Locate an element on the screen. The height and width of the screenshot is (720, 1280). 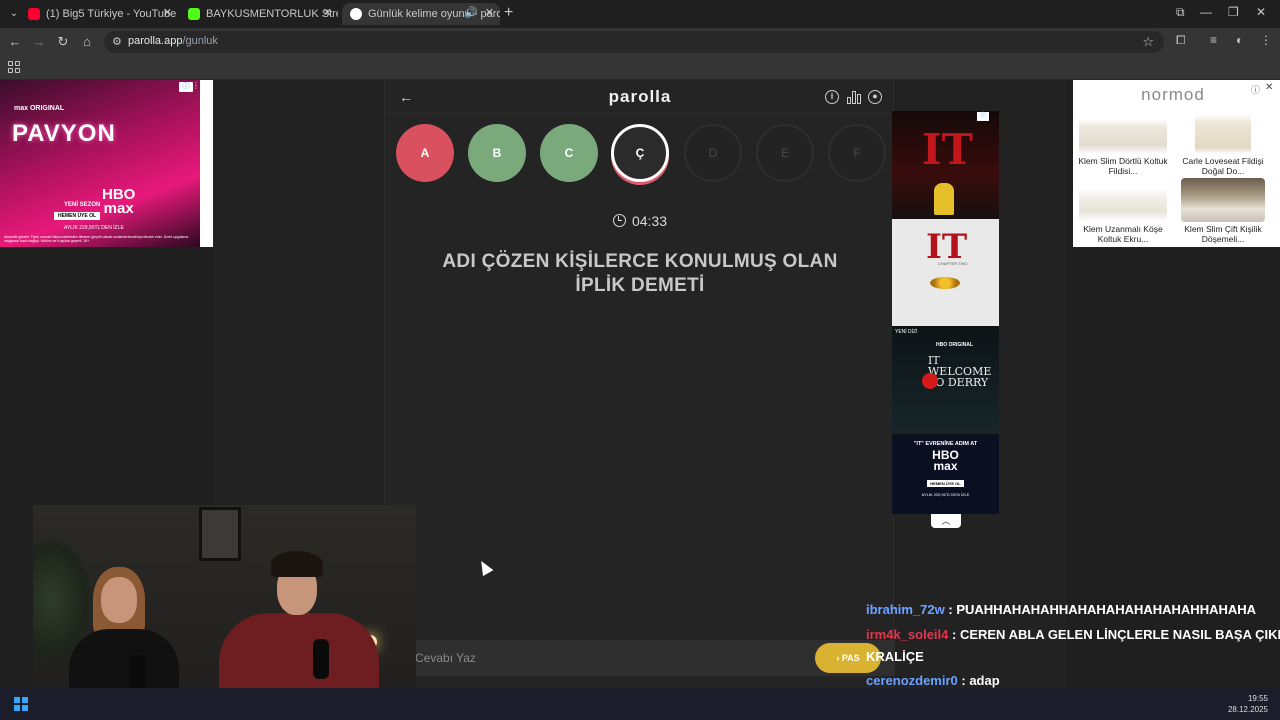
extensions-download-icon: ⧉ is located at coordinates (1180, 12).